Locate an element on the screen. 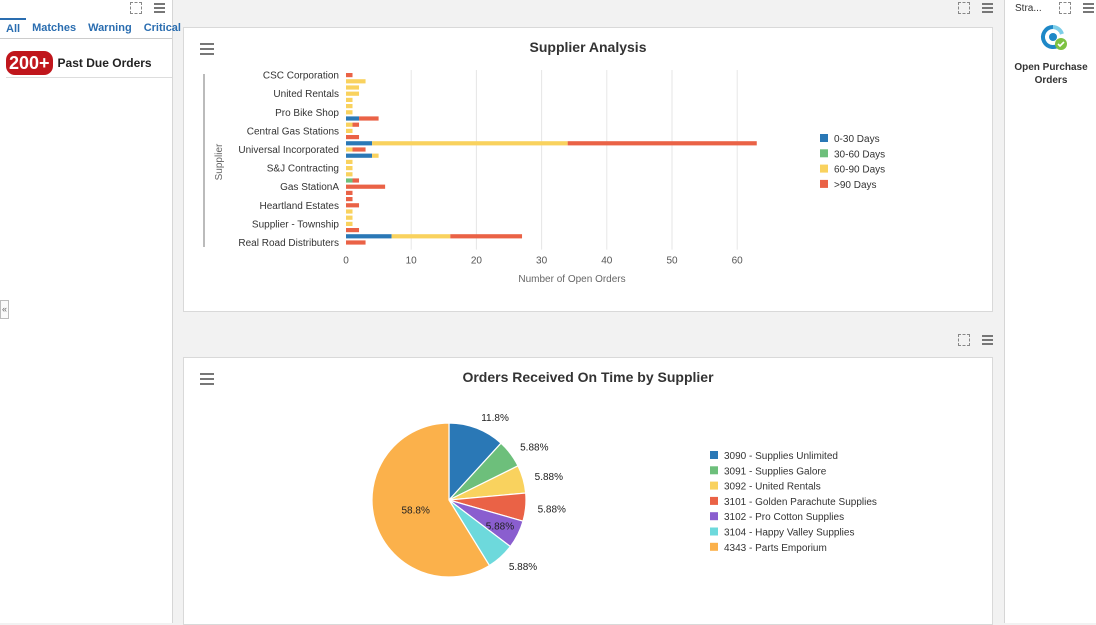 This screenshot has width=1096, height=625. legend-label: 0-30 Days is located at coordinates (857, 139).